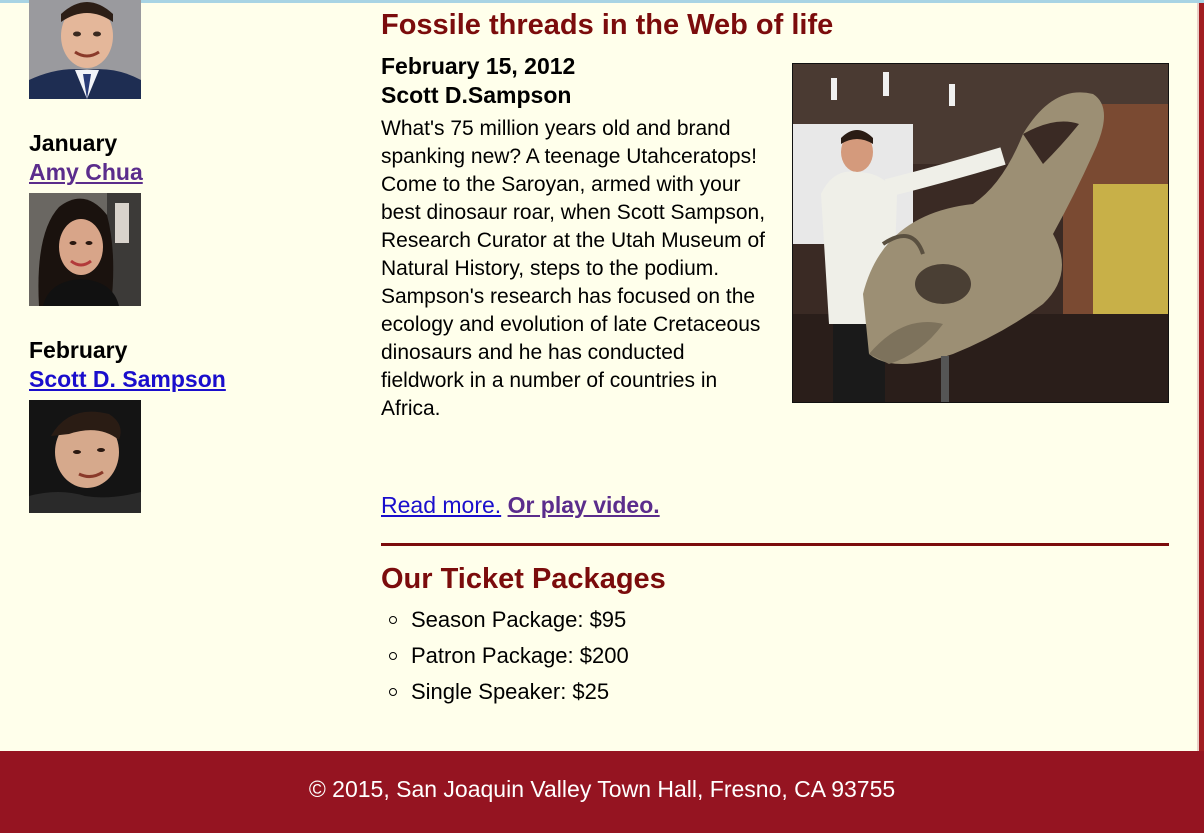 Image resolution: width=1204 pixels, height=833 pixels. I want to click on package-item: Season Package: $95, so click(505, 620).